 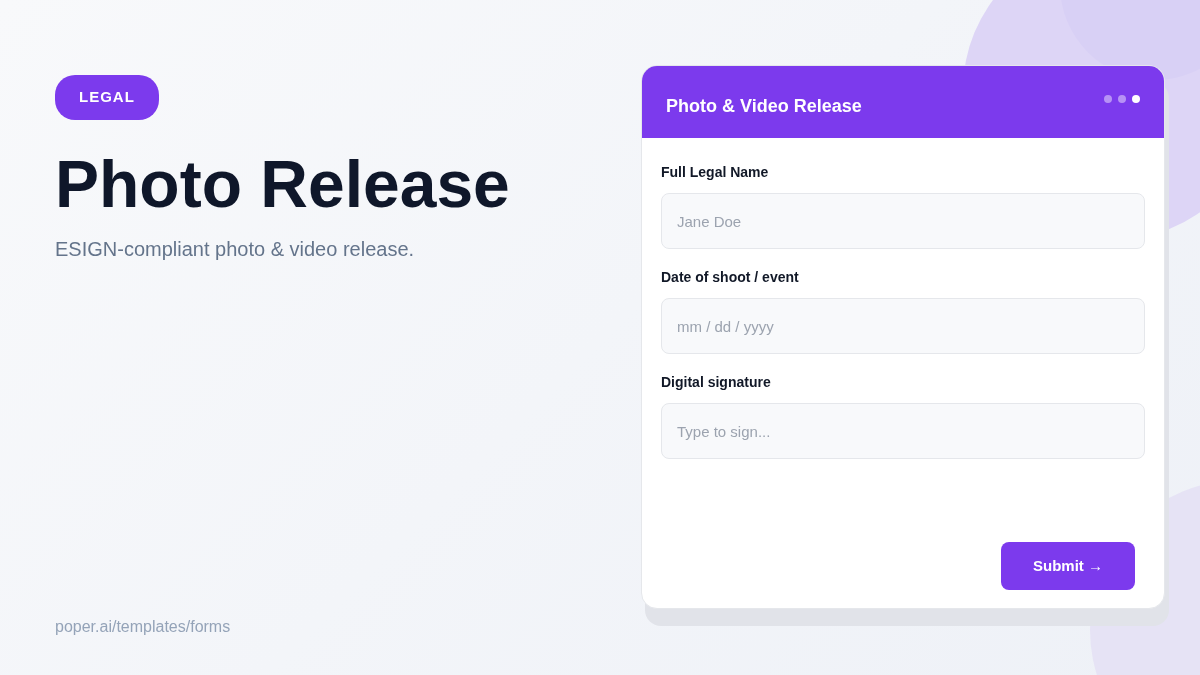 I want to click on input-field: Jane Doe, so click(x=903, y=221).